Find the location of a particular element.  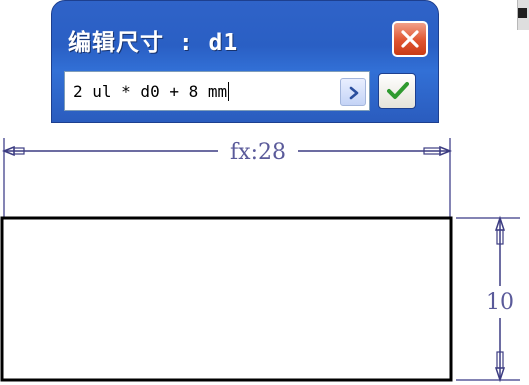

checkmark-icon is located at coordinates (398, 90).